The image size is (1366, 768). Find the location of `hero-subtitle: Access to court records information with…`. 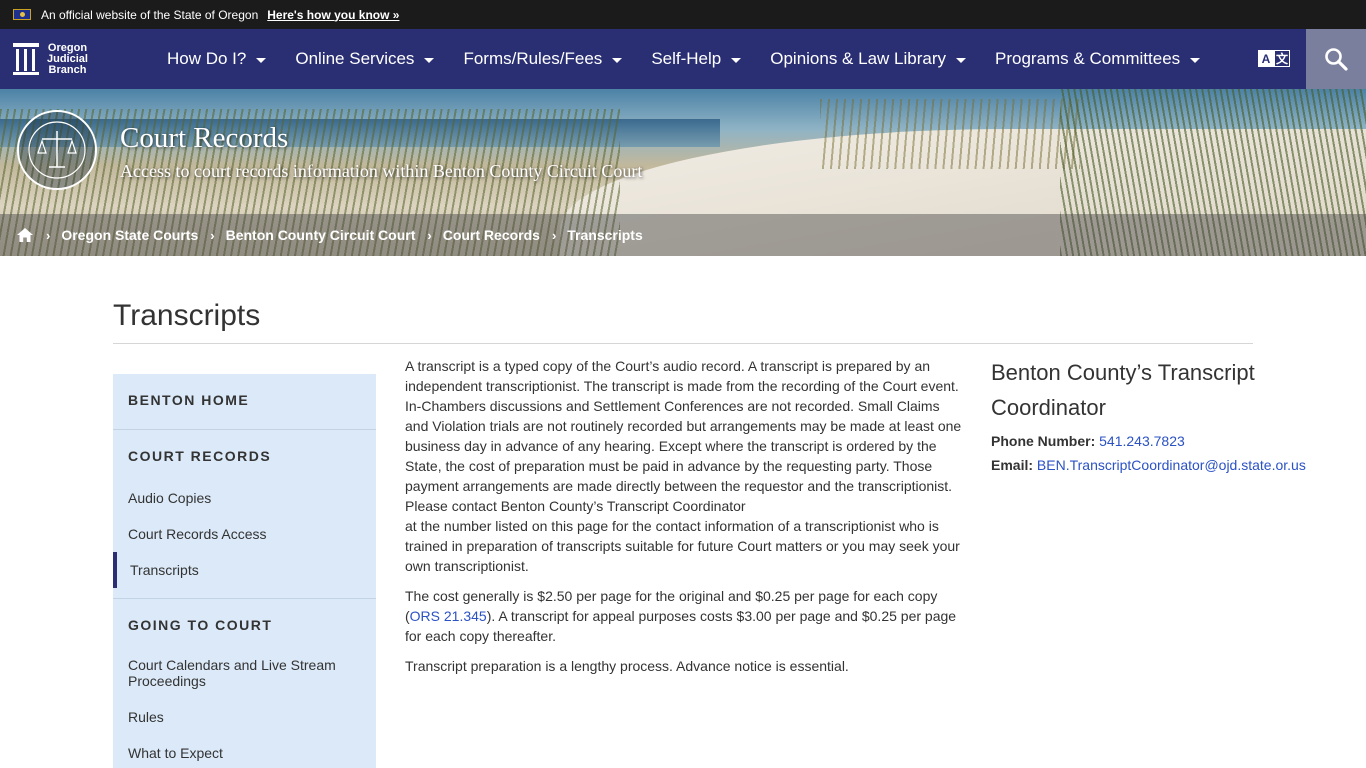

hero-subtitle: Access to court records information with… is located at coordinates (381, 171).